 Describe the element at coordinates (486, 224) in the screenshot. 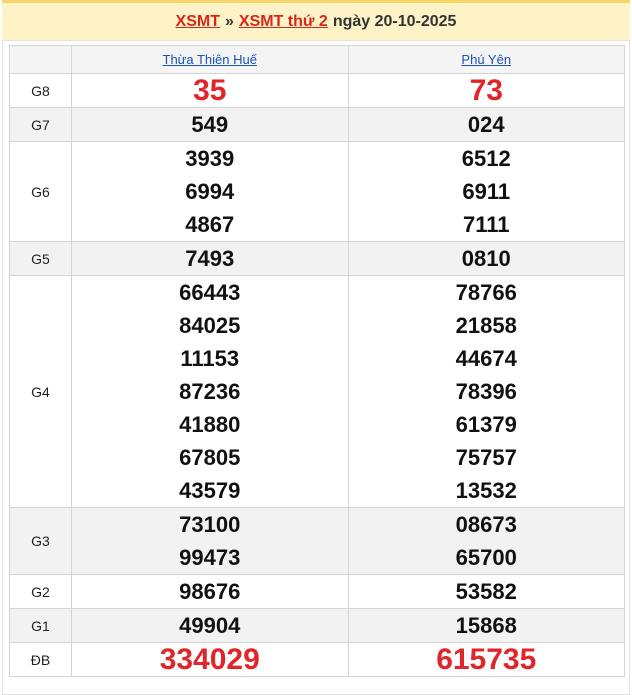

I see `prize-number: 7111` at that location.